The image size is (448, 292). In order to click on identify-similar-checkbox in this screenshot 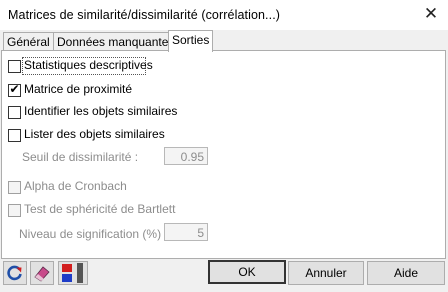, I will do `click(14, 112)`.